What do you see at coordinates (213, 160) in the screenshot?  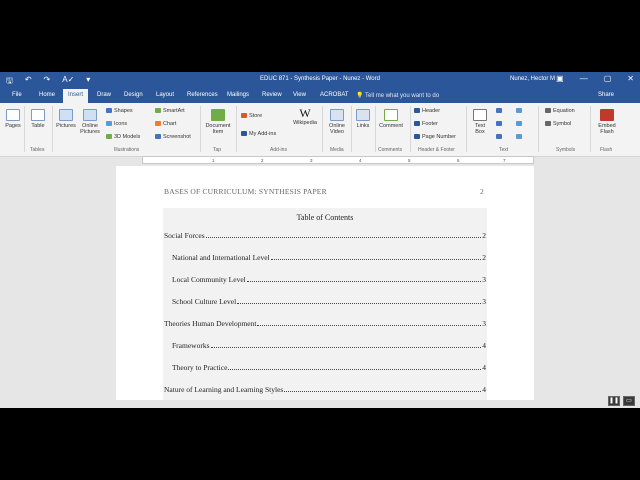 I see `ruler-mark: 1` at bounding box center [213, 160].